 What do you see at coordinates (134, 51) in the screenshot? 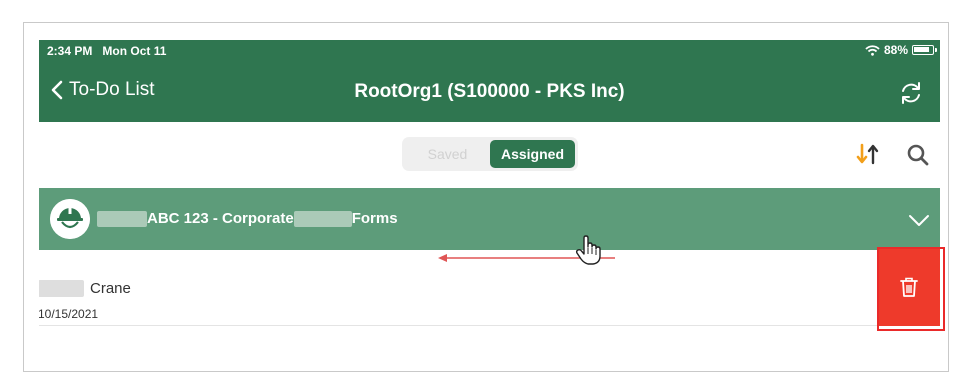
I see `status-date: Mon Oct 11` at bounding box center [134, 51].